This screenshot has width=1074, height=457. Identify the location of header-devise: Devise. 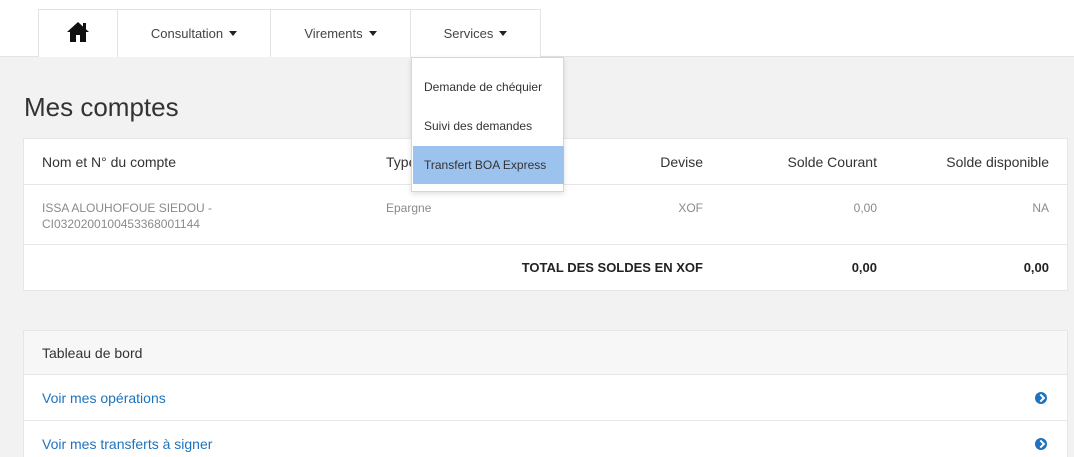
(681, 162).